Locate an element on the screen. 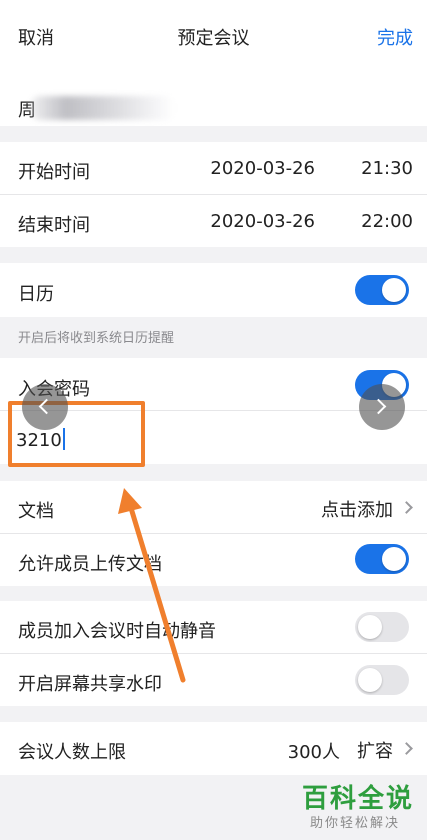 Image resolution: width=427 pixels, height=840 pixels. annotation-arrow is located at coordinates (152, 585).